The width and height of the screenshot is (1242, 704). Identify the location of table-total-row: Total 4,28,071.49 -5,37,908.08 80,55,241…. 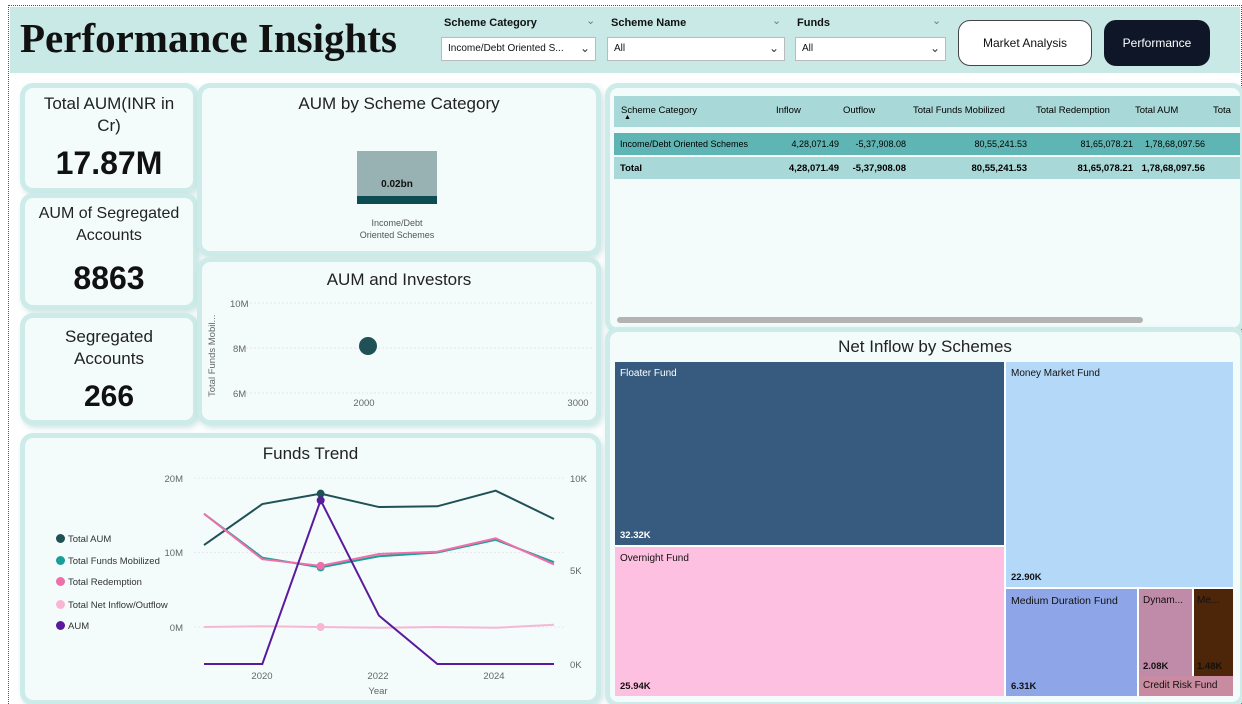
(927, 168).